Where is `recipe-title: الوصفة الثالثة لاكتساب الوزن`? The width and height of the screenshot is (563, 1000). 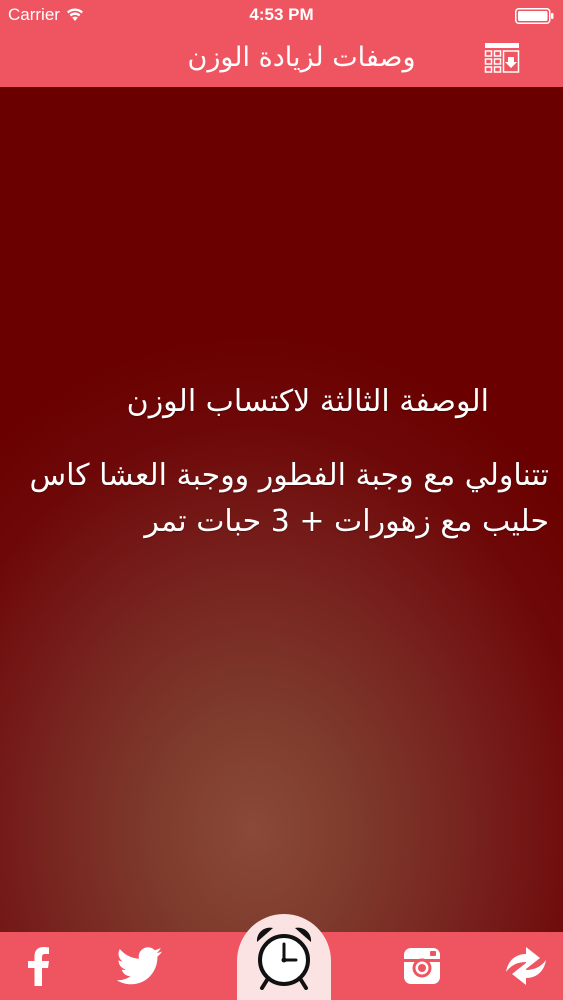
recipe-title: الوصفة الثالثة لاكتساب الوزن is located at coordinates (307, 401).